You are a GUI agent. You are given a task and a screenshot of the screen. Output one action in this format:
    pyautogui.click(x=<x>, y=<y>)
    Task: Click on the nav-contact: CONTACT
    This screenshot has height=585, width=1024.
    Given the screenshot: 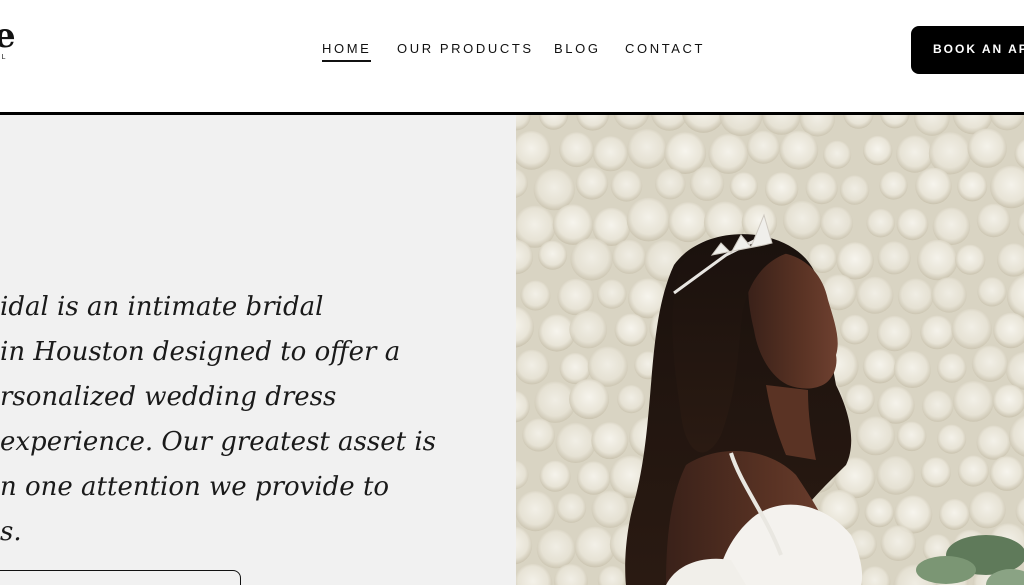 What is the action you would take?
    pyautogui.click(x=665, y=49)
    